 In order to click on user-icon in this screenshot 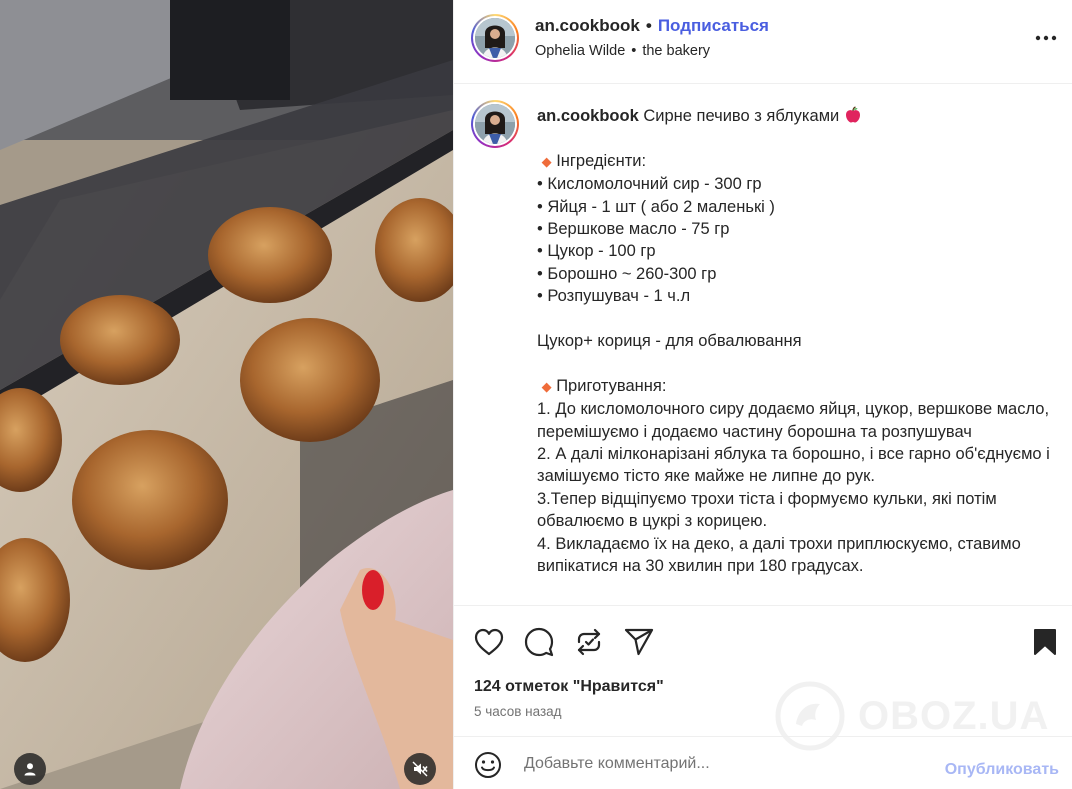, I will do `click(30, 769)`.